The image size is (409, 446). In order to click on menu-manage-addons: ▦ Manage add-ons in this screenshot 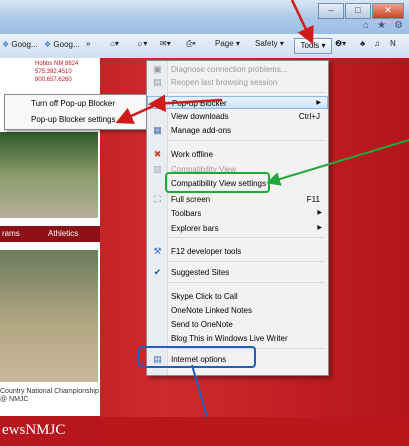, I will do `click(237, 130)`.